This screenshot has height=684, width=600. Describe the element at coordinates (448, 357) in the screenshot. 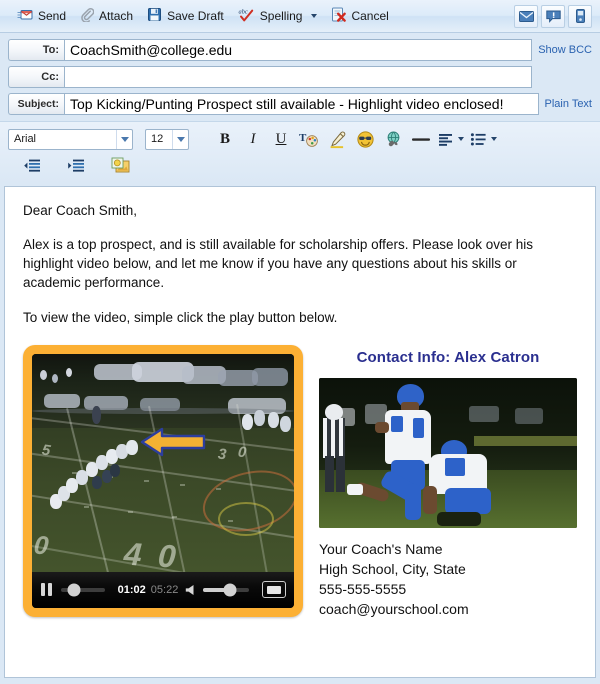

I see `contact-info-heading: Contact Info: Alex Catron` at that location.